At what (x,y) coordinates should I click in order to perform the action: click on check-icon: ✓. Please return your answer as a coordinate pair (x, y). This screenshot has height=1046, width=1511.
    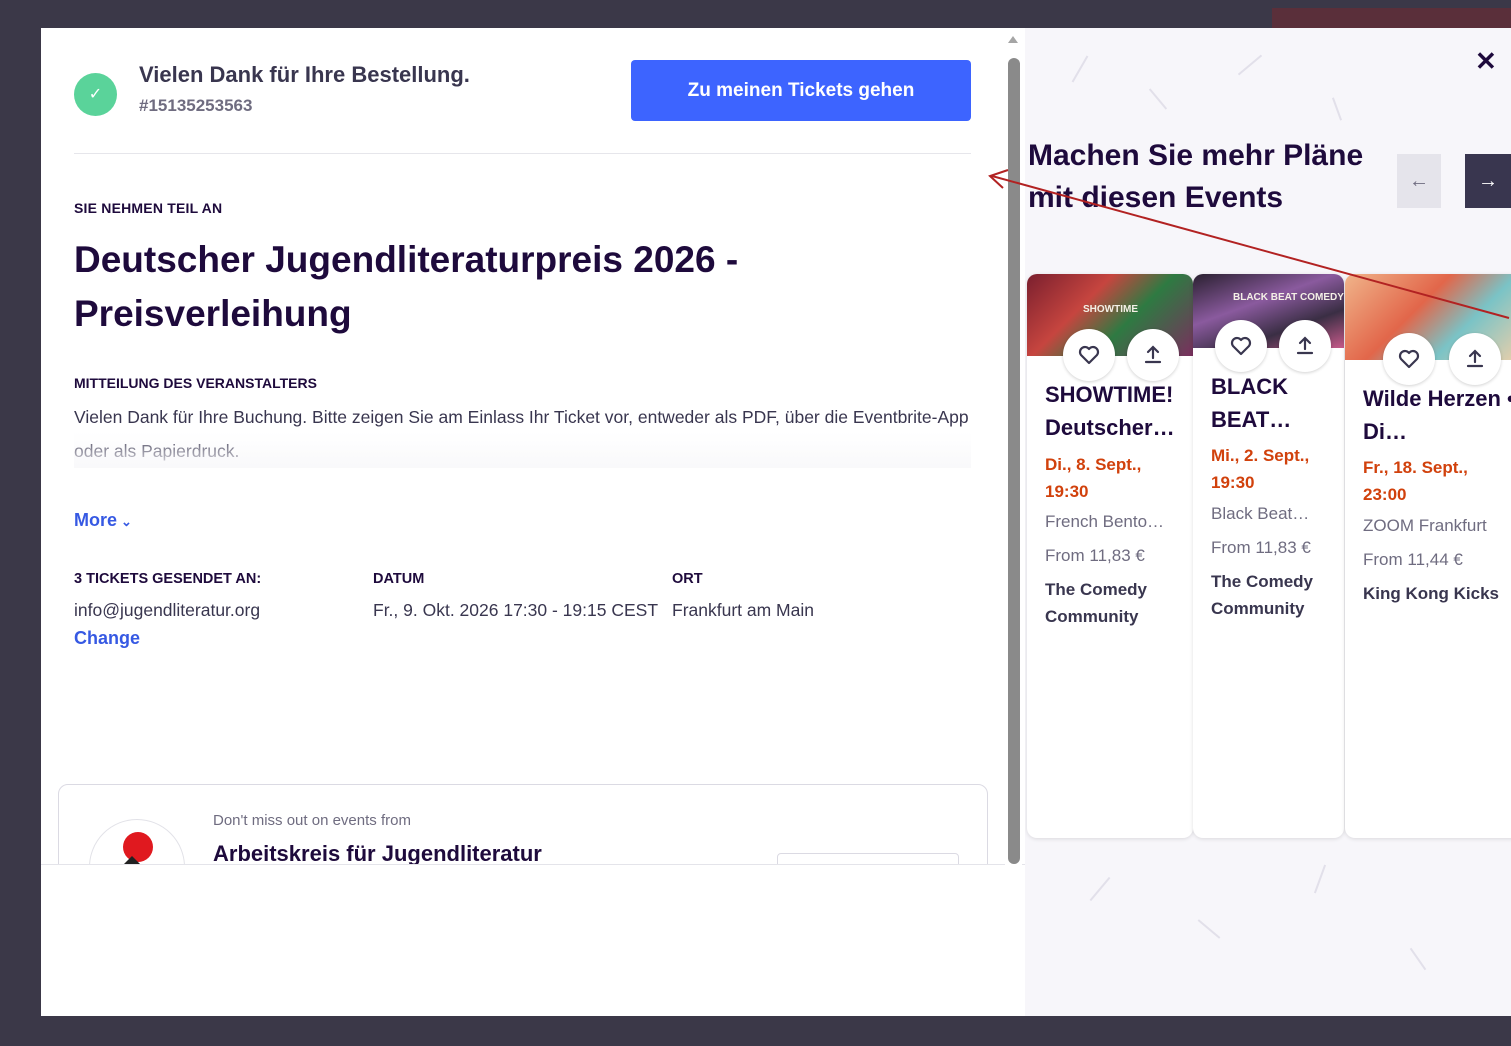
    Looking at the image, I should click on (95, 94).